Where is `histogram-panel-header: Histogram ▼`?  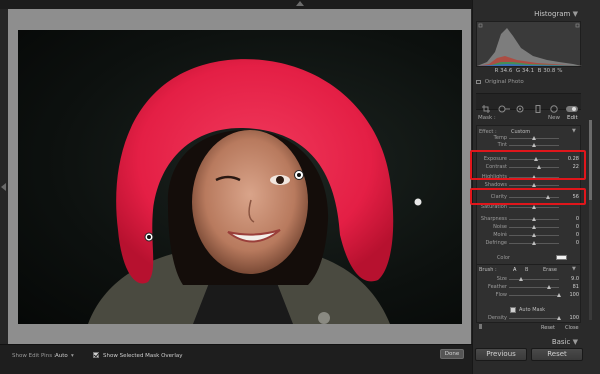
histogram-panel-header: Histogram ▼ is located at coordinates (530, 14).